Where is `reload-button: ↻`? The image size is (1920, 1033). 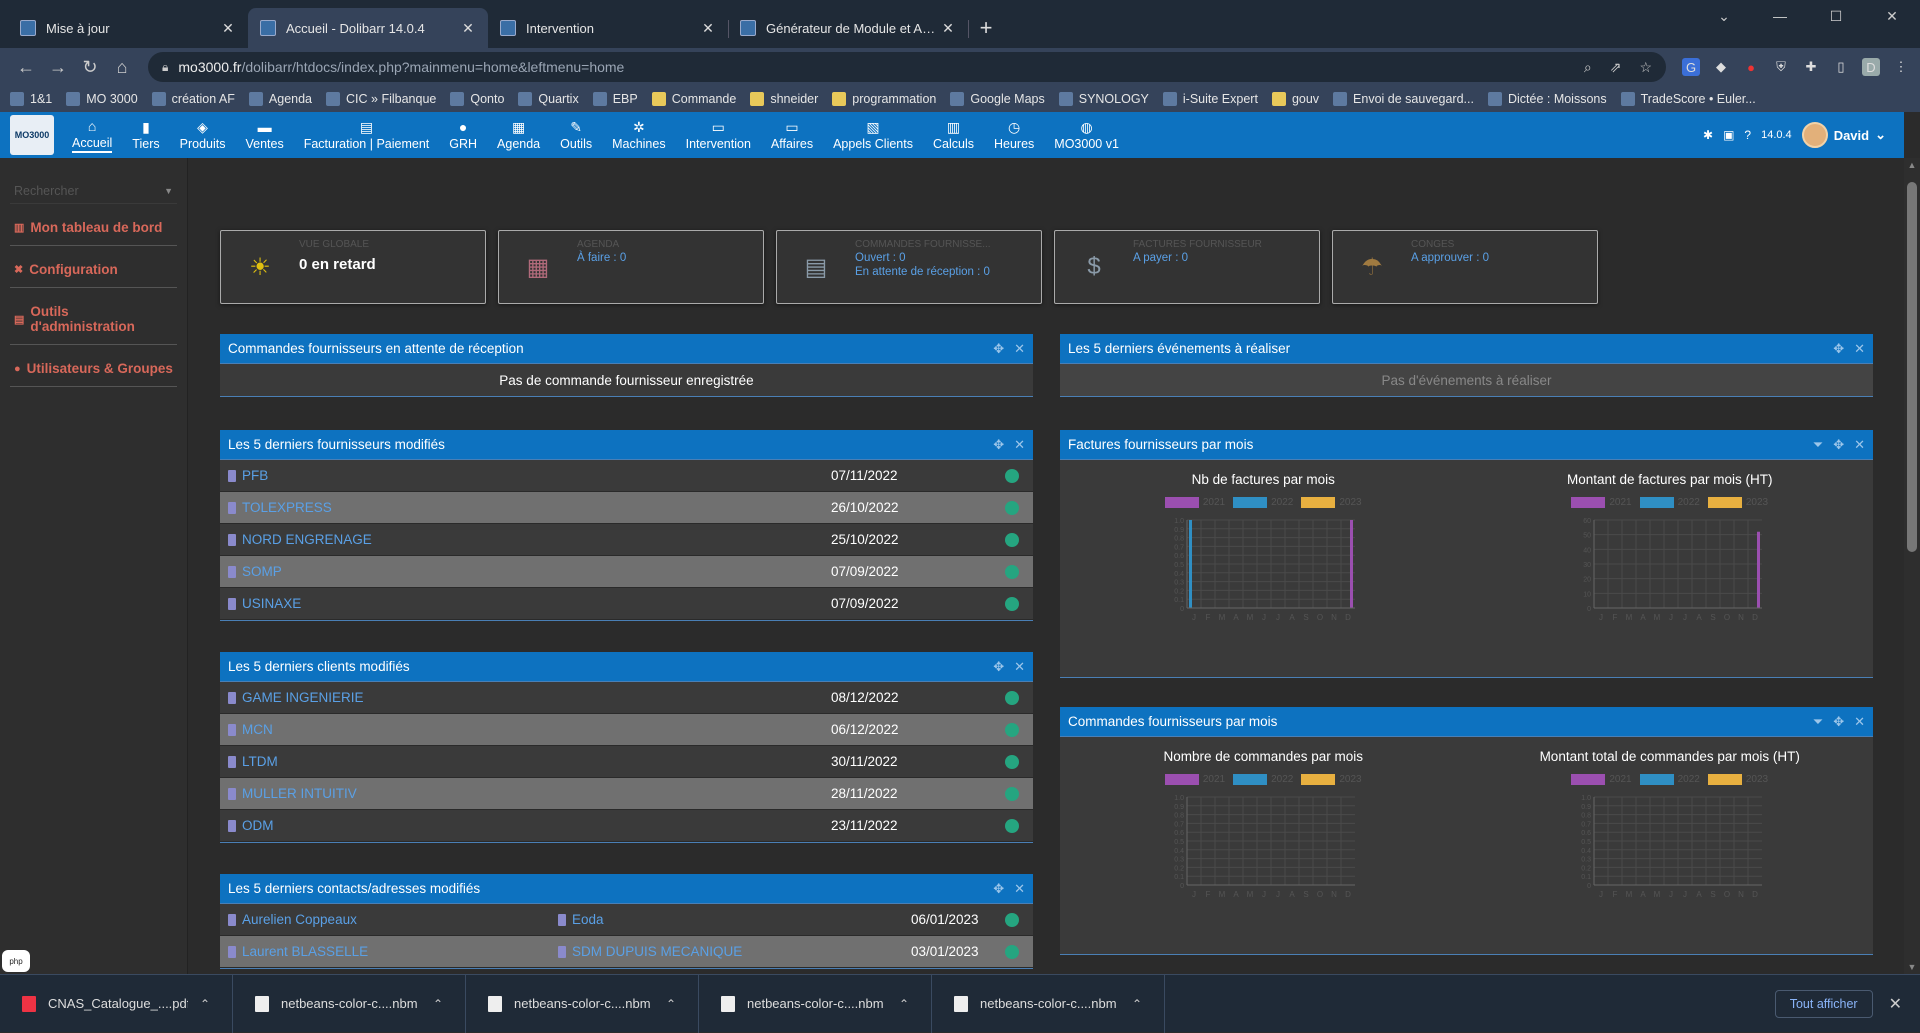 reload-button: ↻ is located at coordinates (90, 67).